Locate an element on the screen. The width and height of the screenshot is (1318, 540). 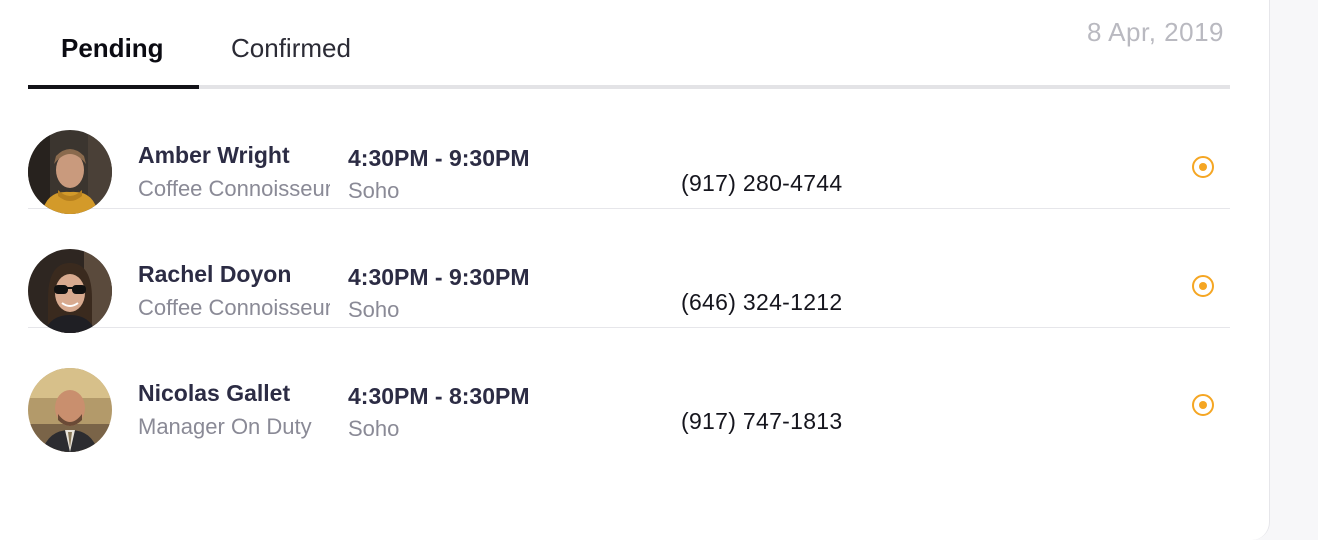
shift-time: 4:30PM - 8:30PM is located at coordinates (439, 396).